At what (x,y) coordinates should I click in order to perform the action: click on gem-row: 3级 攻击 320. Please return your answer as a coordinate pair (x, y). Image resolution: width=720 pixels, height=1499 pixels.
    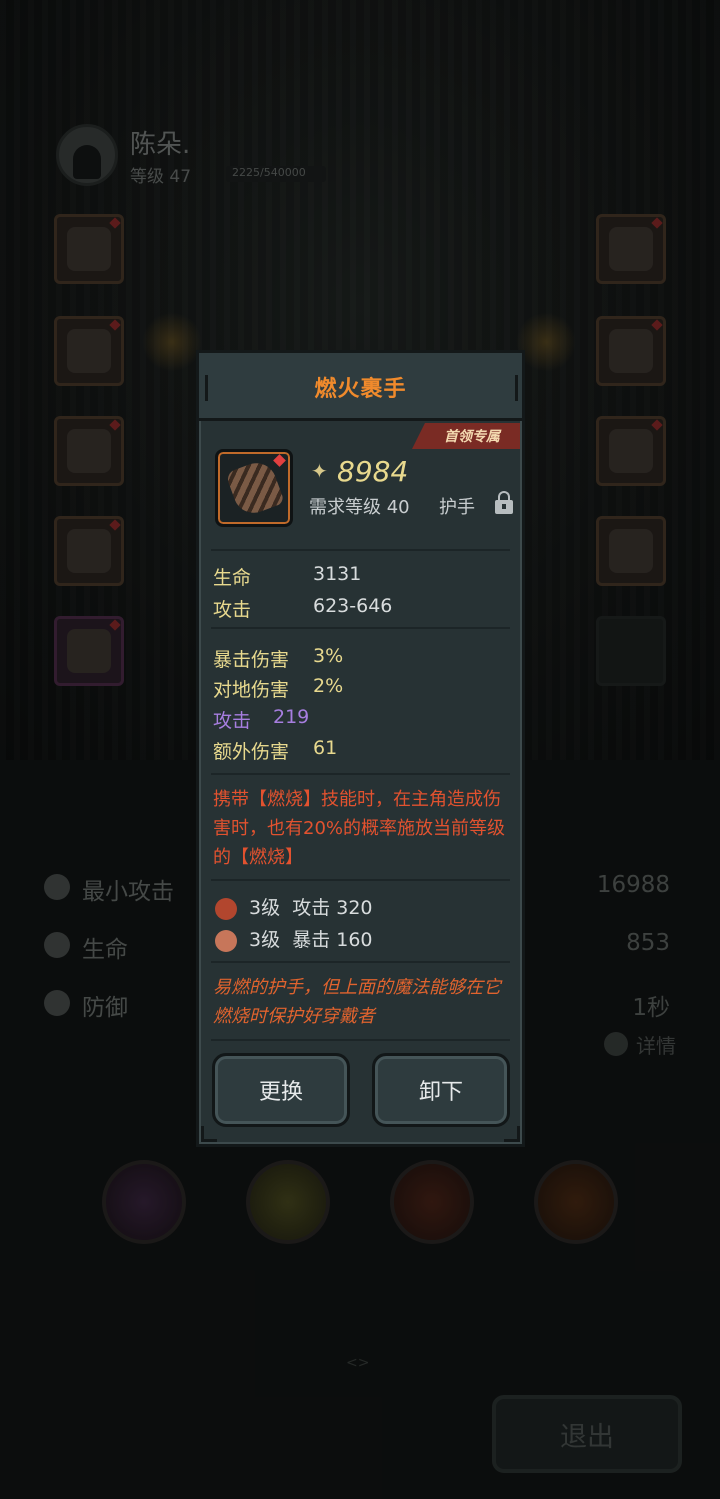
    Looking at the image, I should click on (294, 906).